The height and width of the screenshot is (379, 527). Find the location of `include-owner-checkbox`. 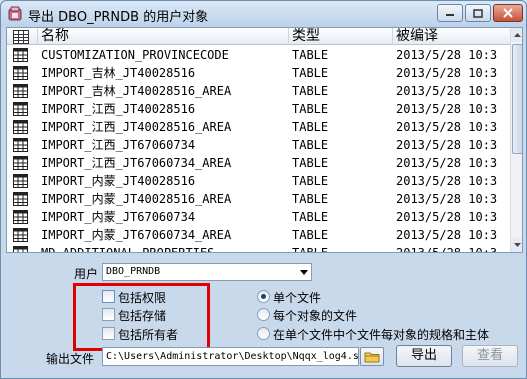

include-owner-checkbox is located at coordinates (108, 333).